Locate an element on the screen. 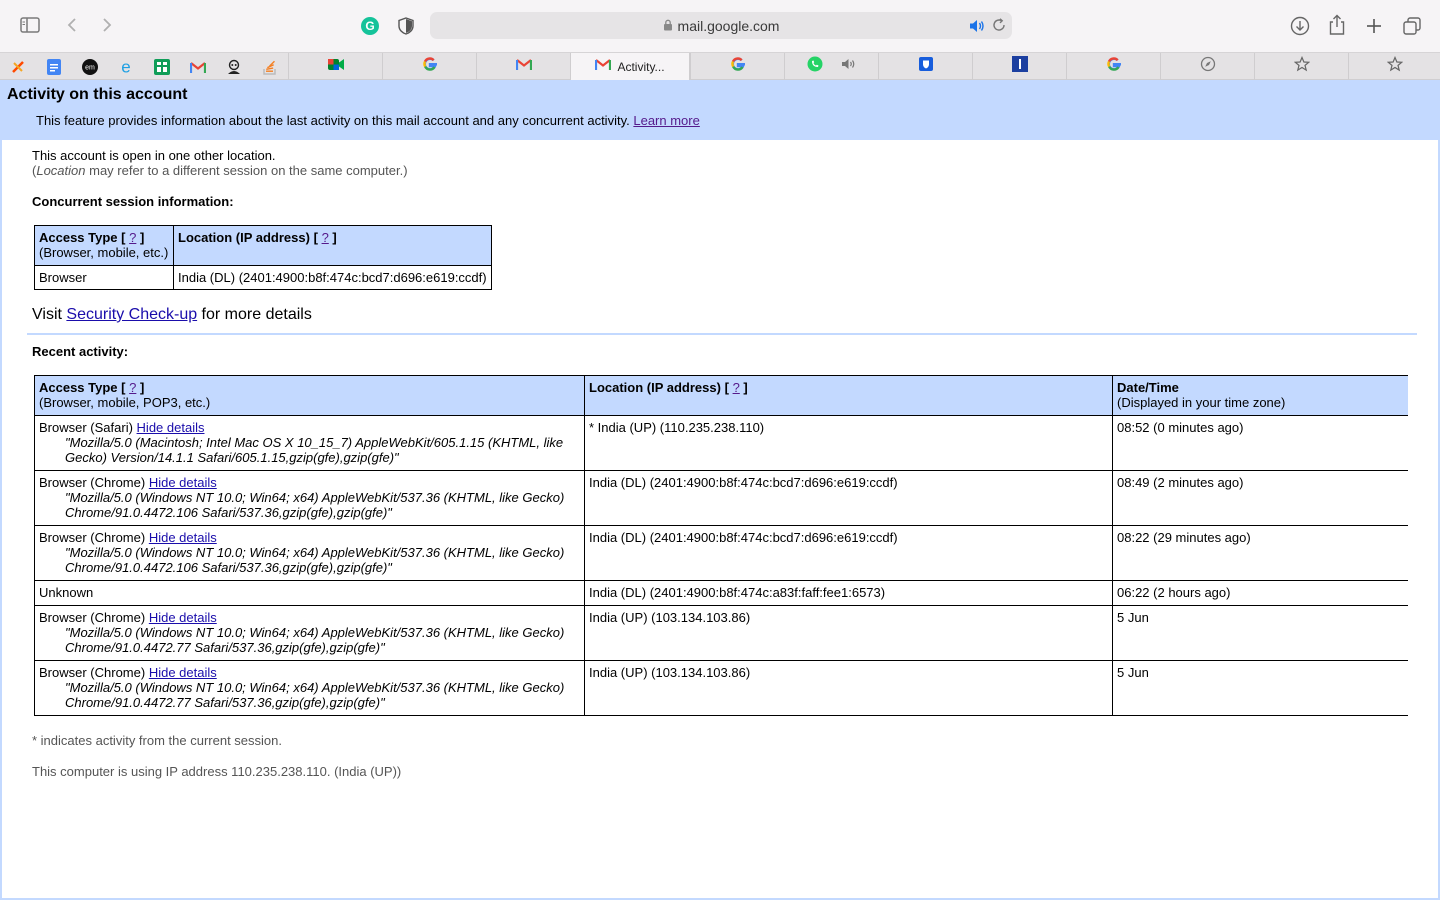 This screenshot has height=900, width=1440. date-time-cell: 08:52 (0 minutes ago) is located at coordinates (1260, 443).